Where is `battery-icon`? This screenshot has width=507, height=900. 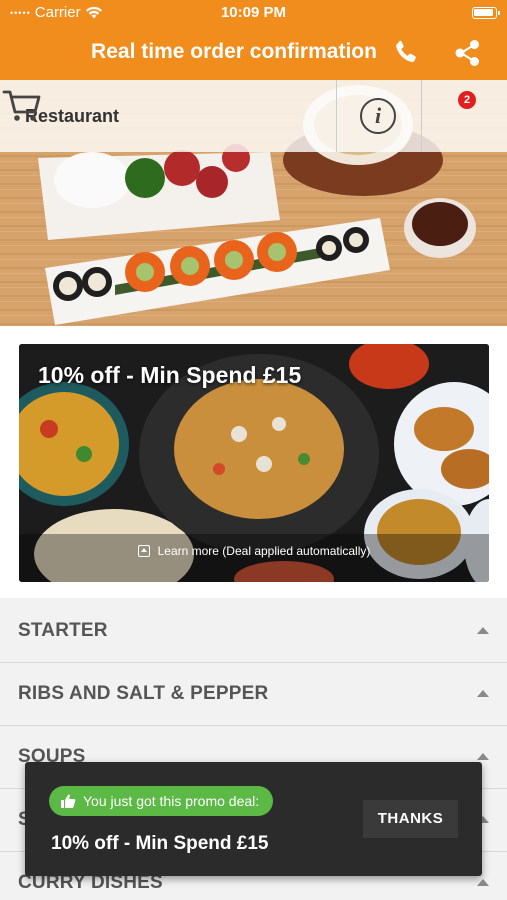
battery-icon is located at coordinates (486, 13).